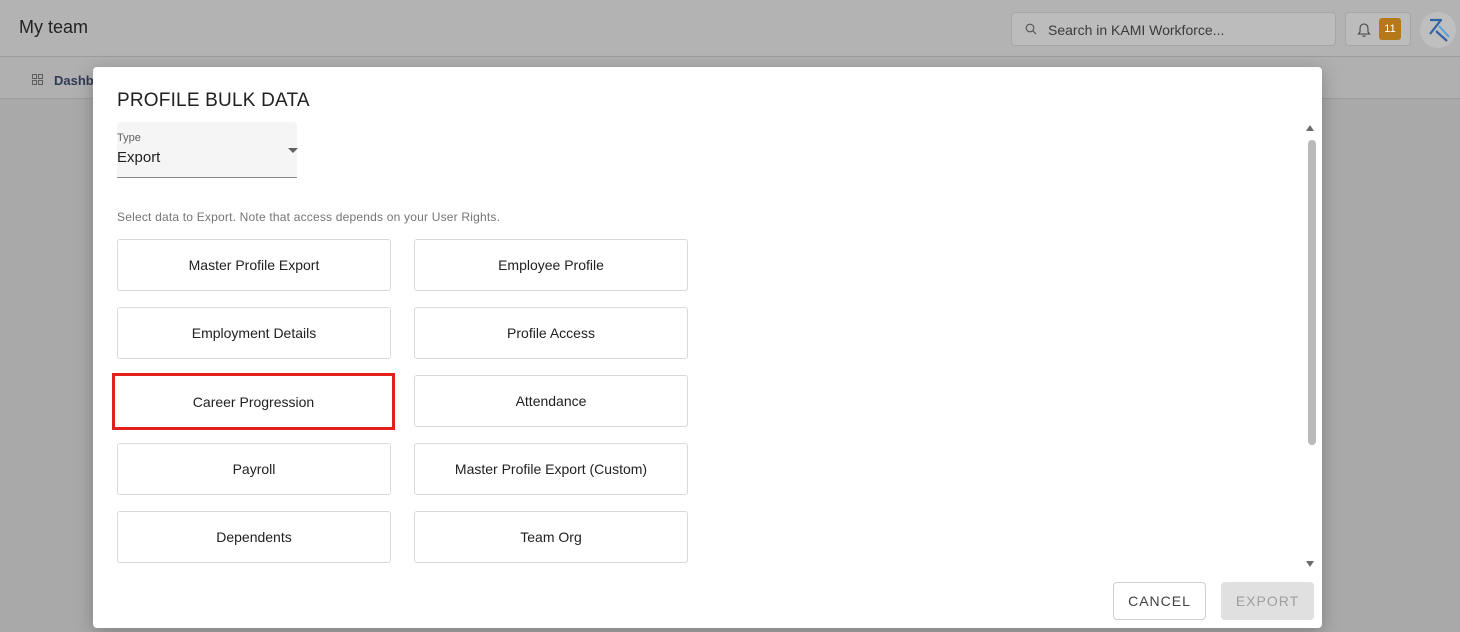  What do you see at coordinates (551, 469) in the screenshot?
I see `option-master-profile-export-custom: Master Profile Export (Custom)` at bounding box center [551, 469].